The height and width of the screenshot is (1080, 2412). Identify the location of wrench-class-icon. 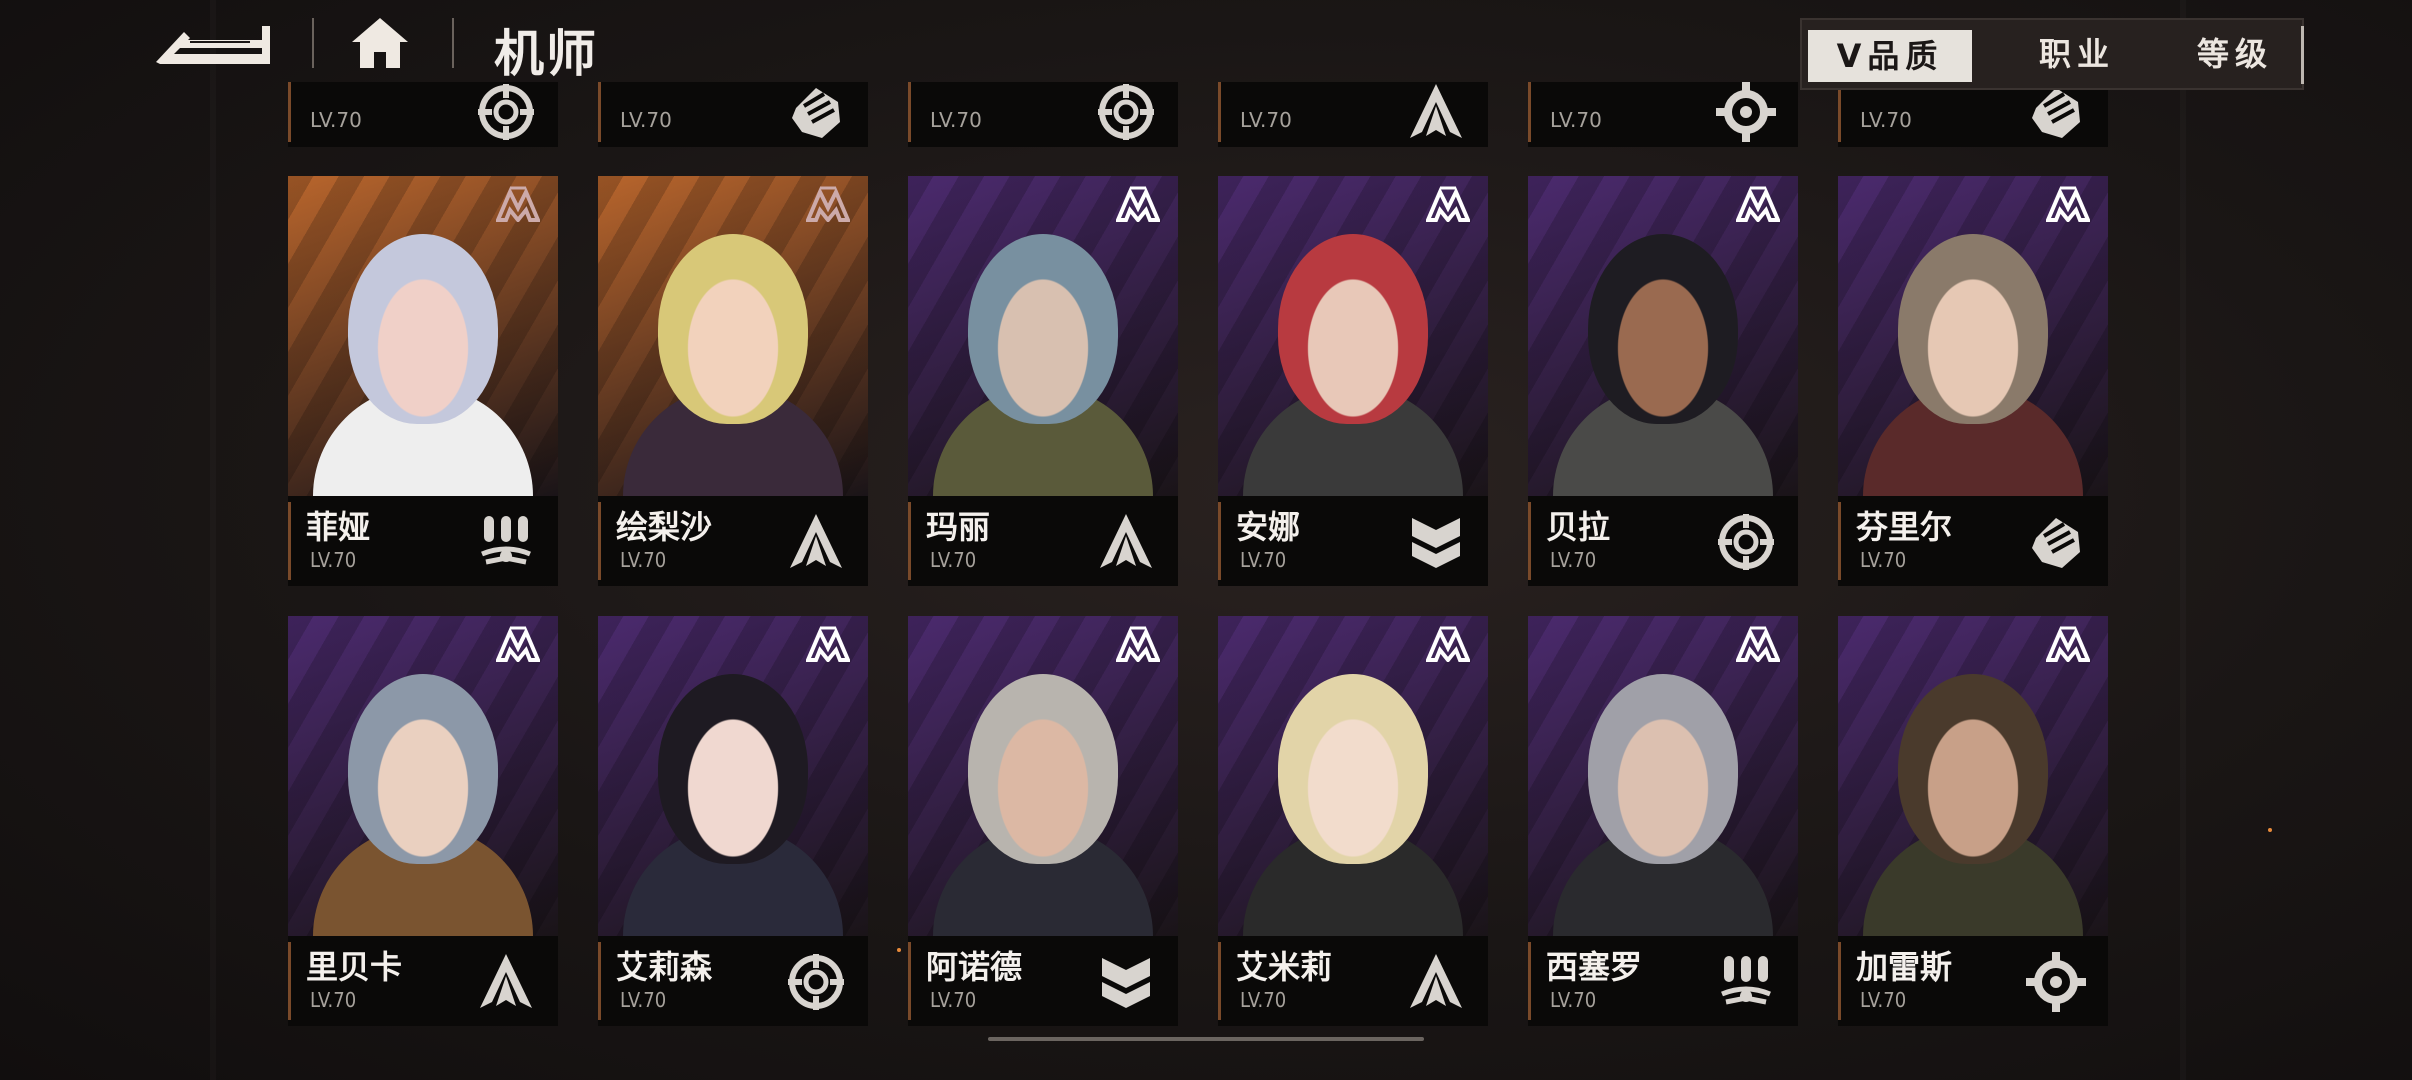
(2056, 982).